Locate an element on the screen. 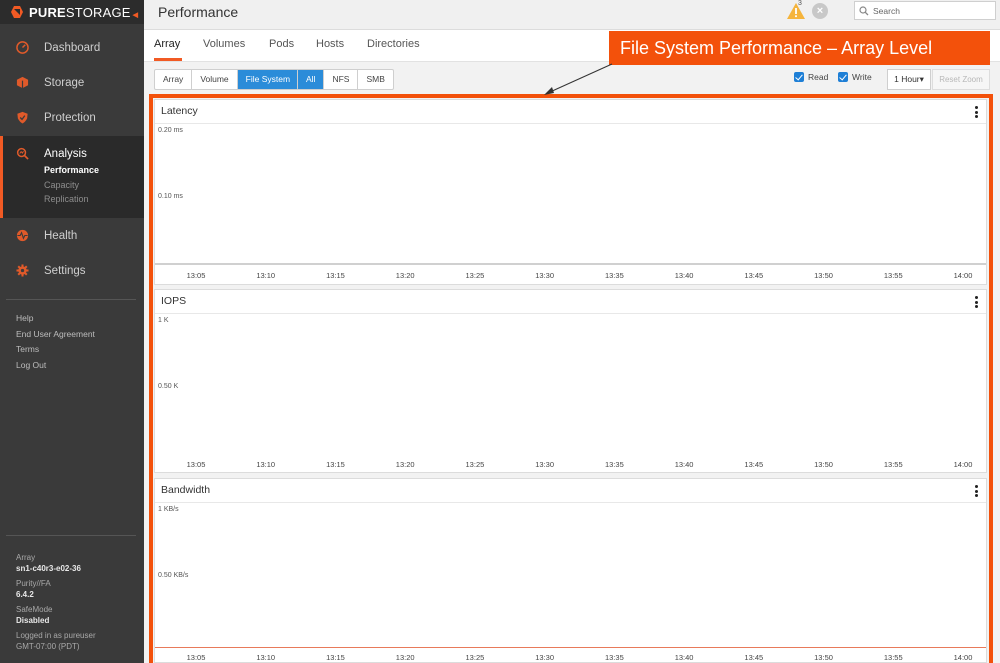 The width and height of the screenshot is (1000, 663). sidebar-item-settings: Settings is located at coordinates (43, 270).